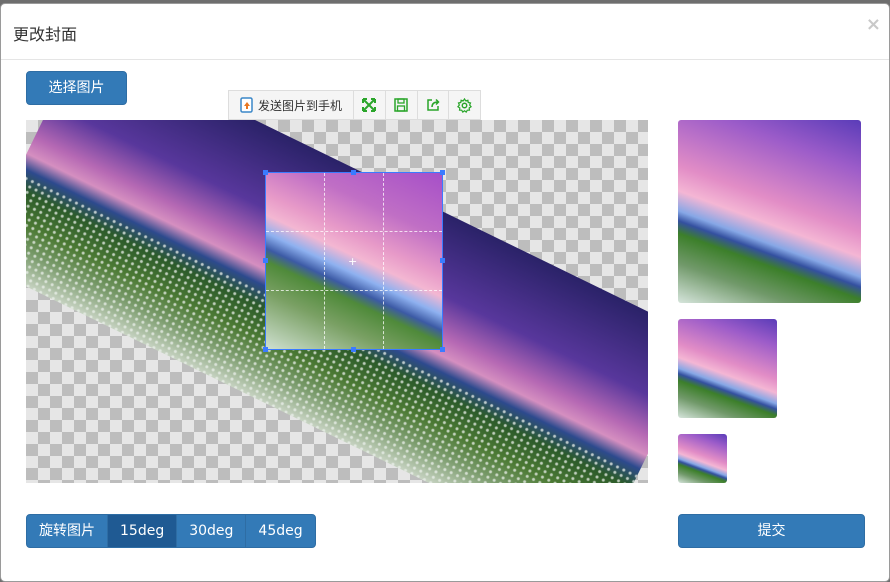 Image resolution: width=890 pixels, height=582 pixels. I want to click on settings-icon, so click(465, 105).